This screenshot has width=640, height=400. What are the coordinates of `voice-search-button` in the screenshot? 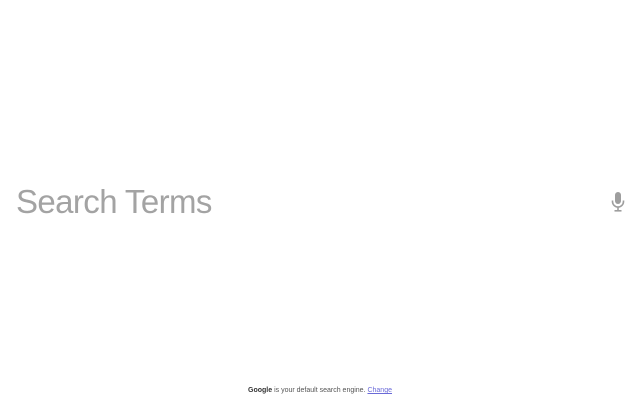 It's located at (618, 202).